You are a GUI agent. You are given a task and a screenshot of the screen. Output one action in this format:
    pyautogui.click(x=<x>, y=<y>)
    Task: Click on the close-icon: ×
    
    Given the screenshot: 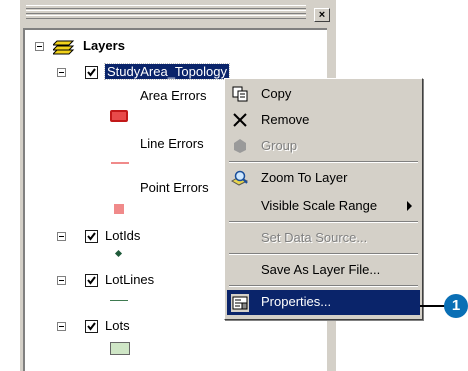 What is the action you would take?
    pyautogui.click(x=322, y=15)
    